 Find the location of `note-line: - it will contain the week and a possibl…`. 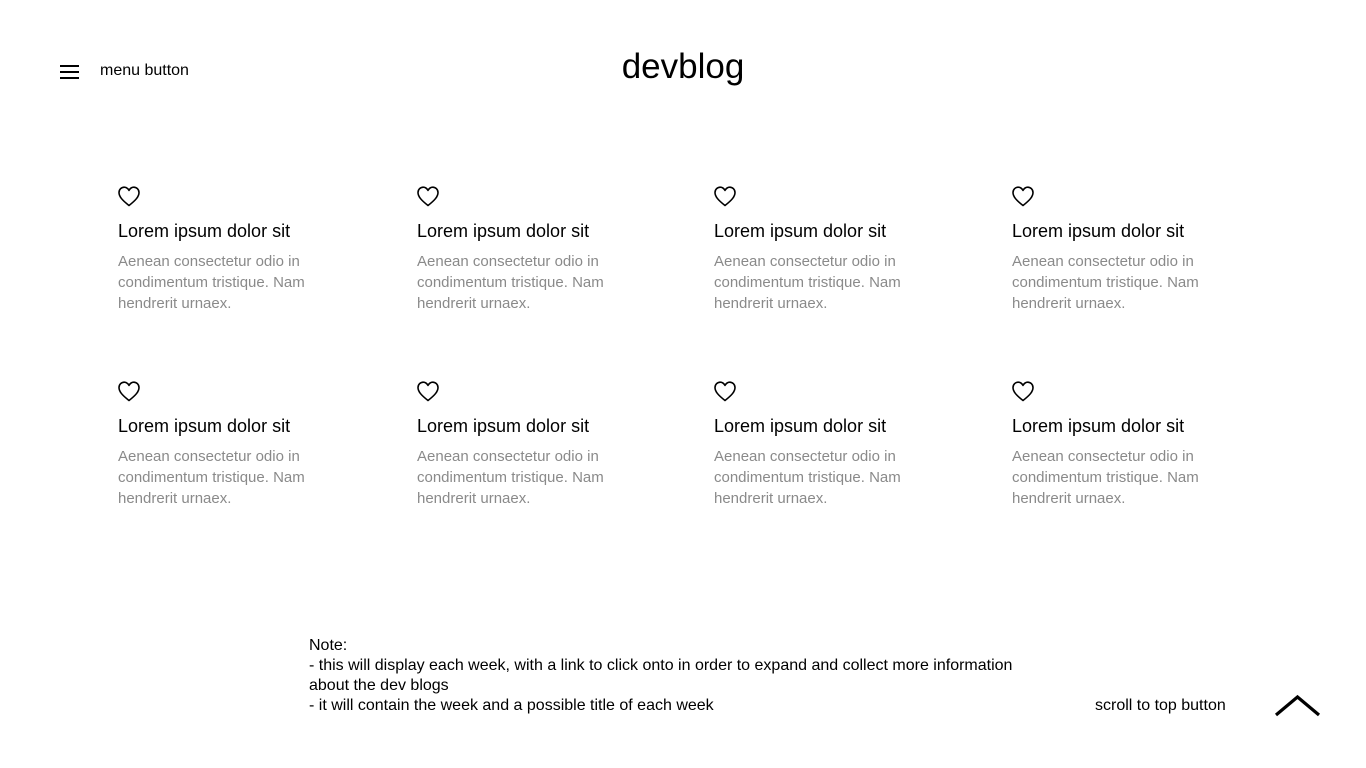

note-line: - it will contain the week and a possibl… is located at coordinates (511, 705).